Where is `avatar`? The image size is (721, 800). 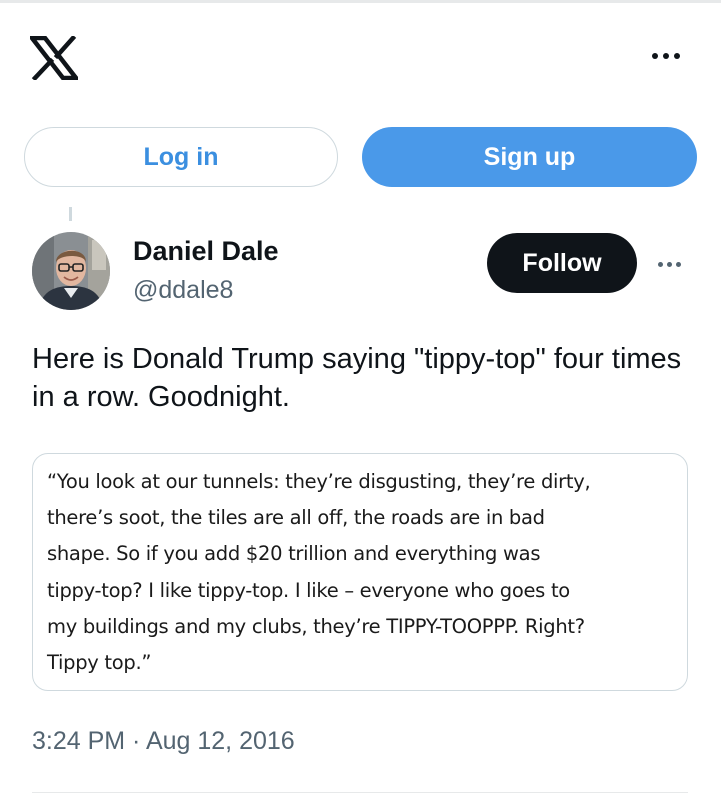 avatar is located at coordinates (71, 271).